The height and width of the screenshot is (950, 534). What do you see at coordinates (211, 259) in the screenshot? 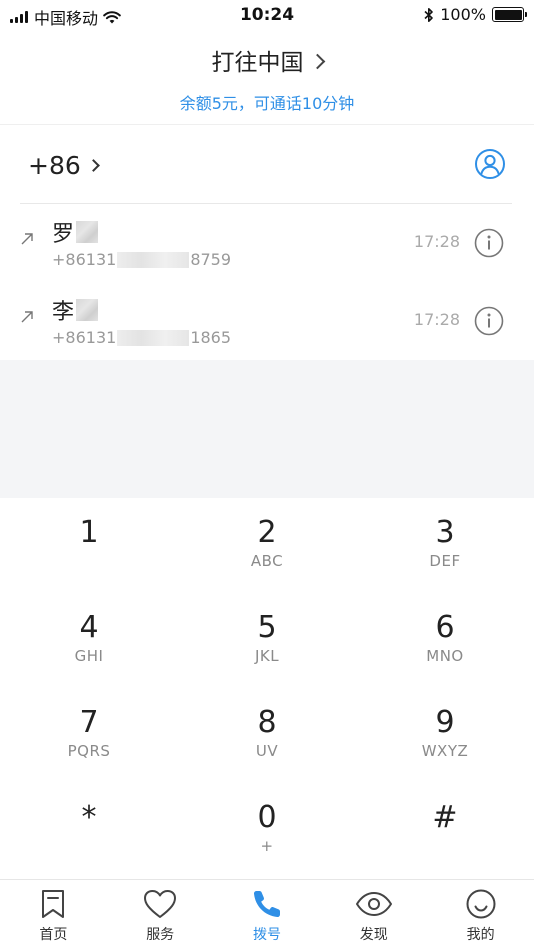
I see `number-suffix: 8759` at bounding box center [211, 259].